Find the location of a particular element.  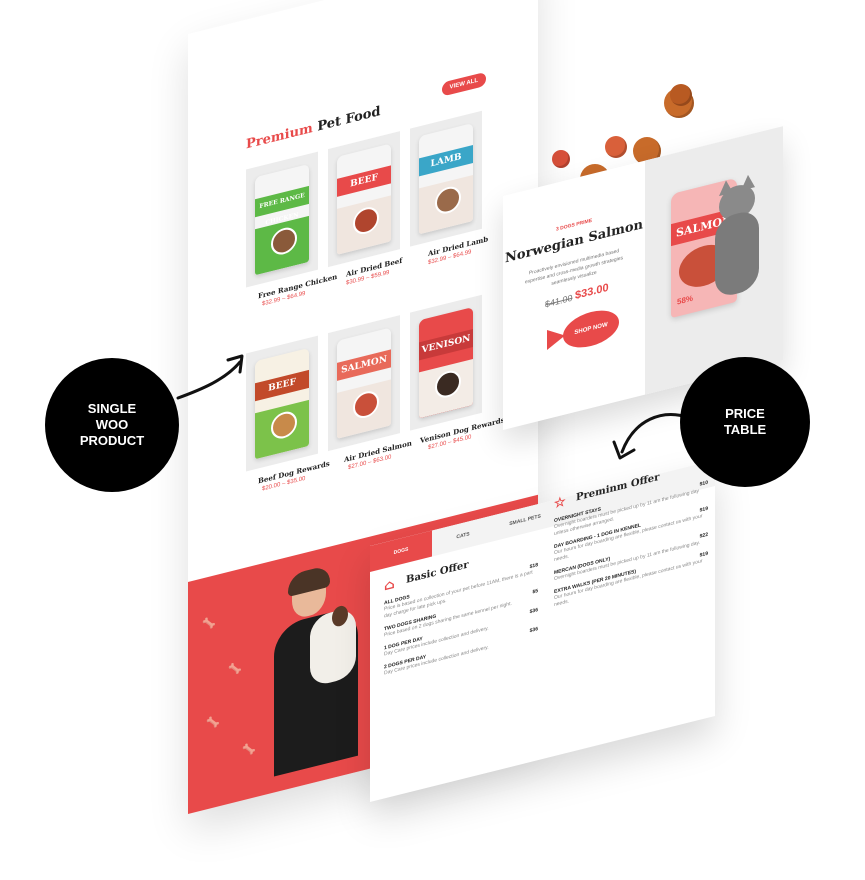

cat-photo is located at coordinates (737, 237).